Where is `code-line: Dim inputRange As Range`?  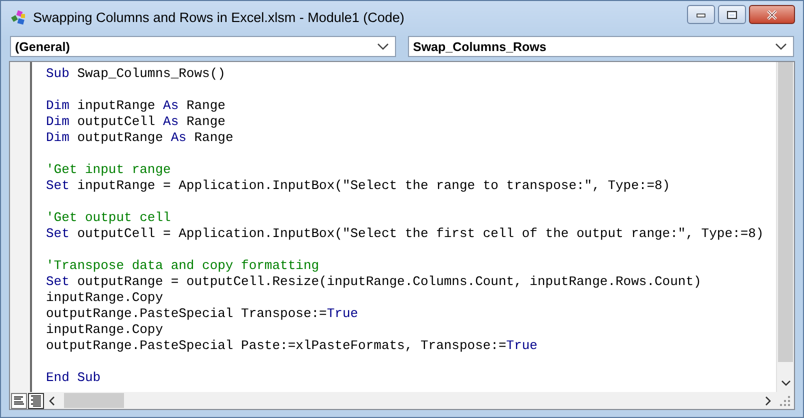 code-line: Dim inputRange As Range is located at coordinates (136, 105).